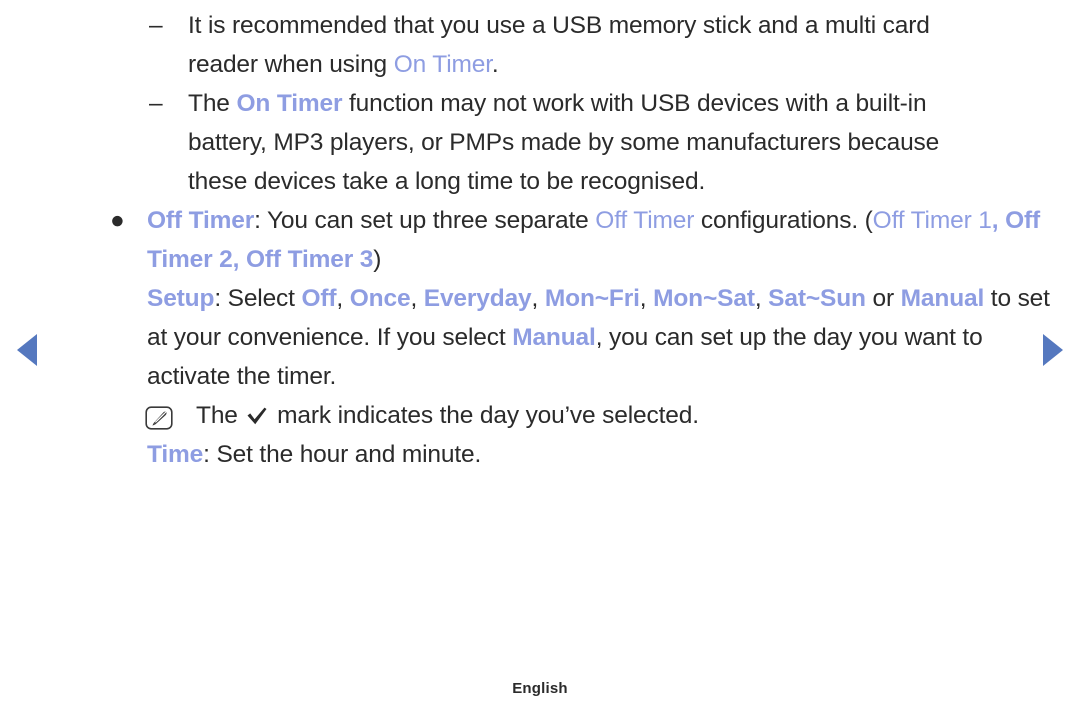 This screenshot has height=705, width=1080. What do you see at coordinates (377, 259) in the screenshot?
I see `body-text-run: )` at bounding box center [377, 259].